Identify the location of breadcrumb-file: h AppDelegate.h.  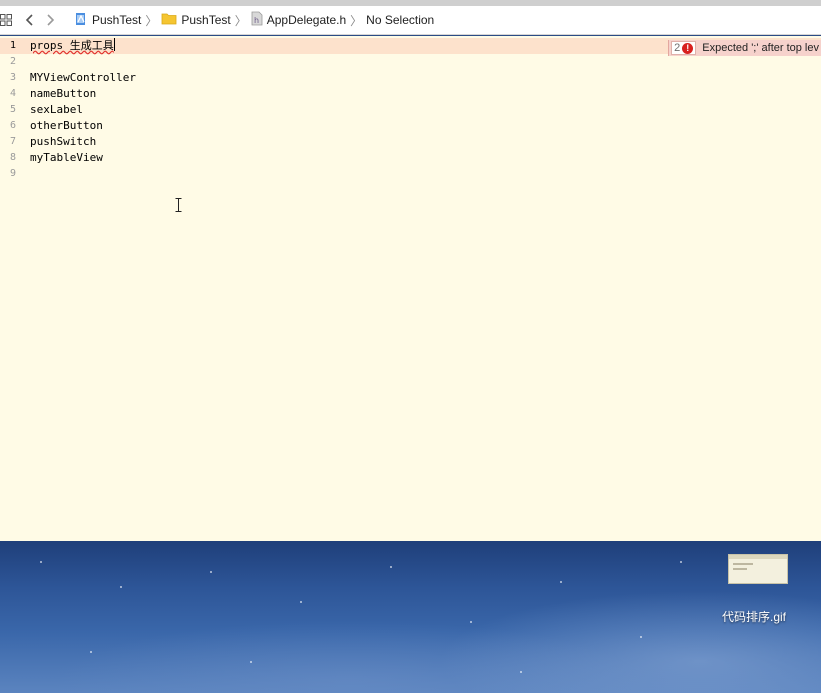
(298, 20).